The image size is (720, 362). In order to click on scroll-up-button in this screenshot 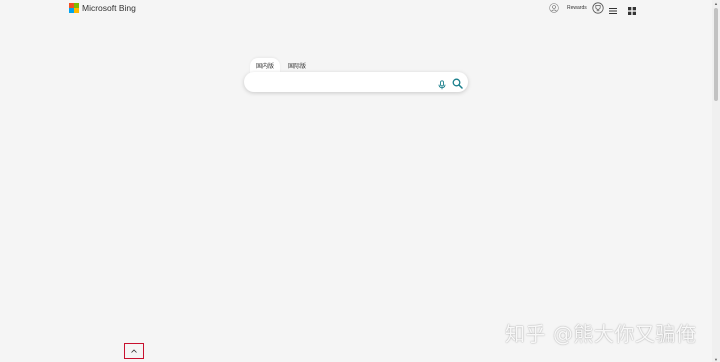, I will do `click(134, 351)`.